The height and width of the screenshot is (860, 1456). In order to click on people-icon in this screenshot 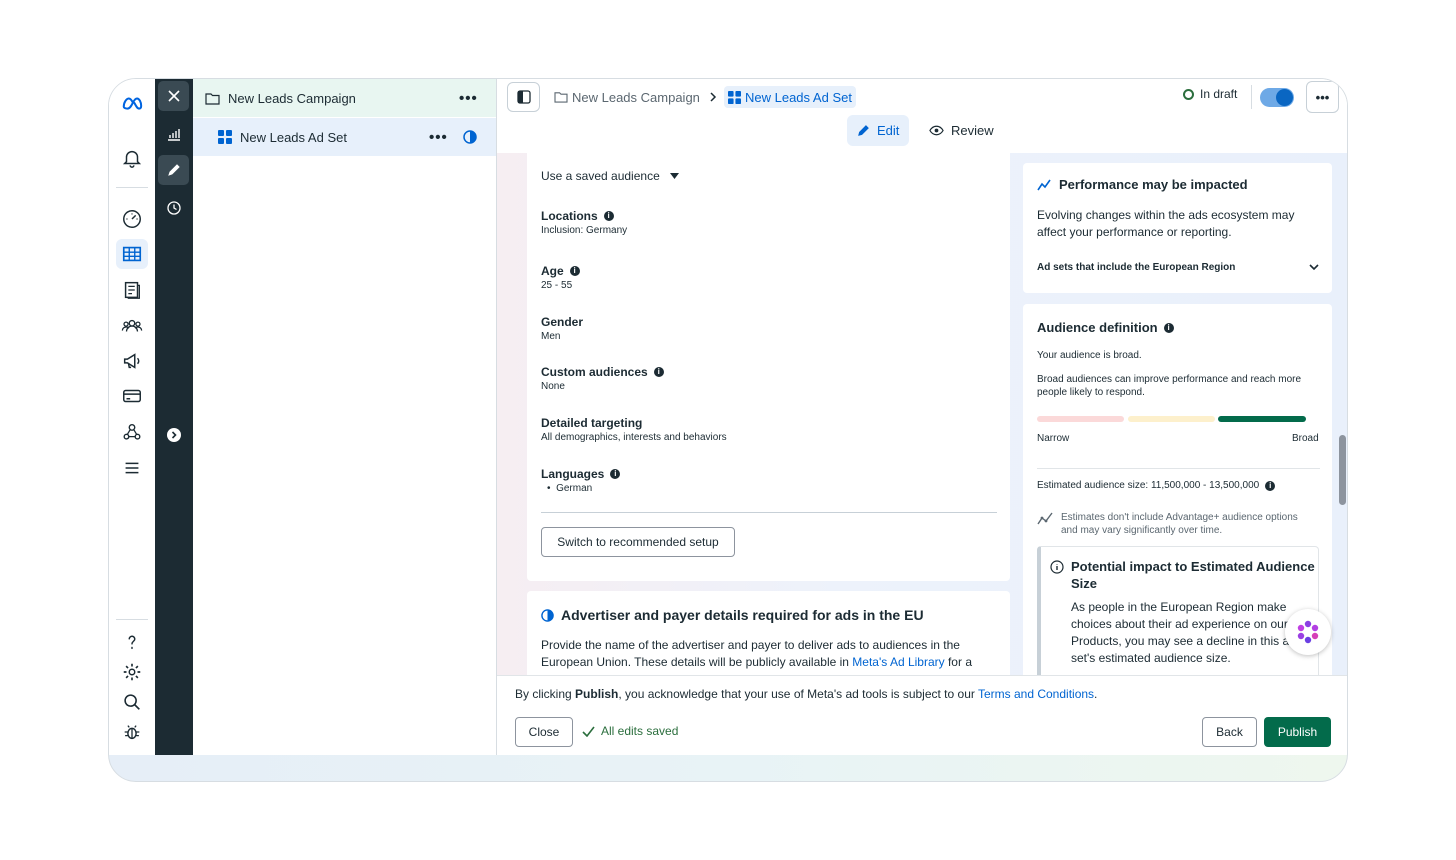, I will do `click(132, 326)`.